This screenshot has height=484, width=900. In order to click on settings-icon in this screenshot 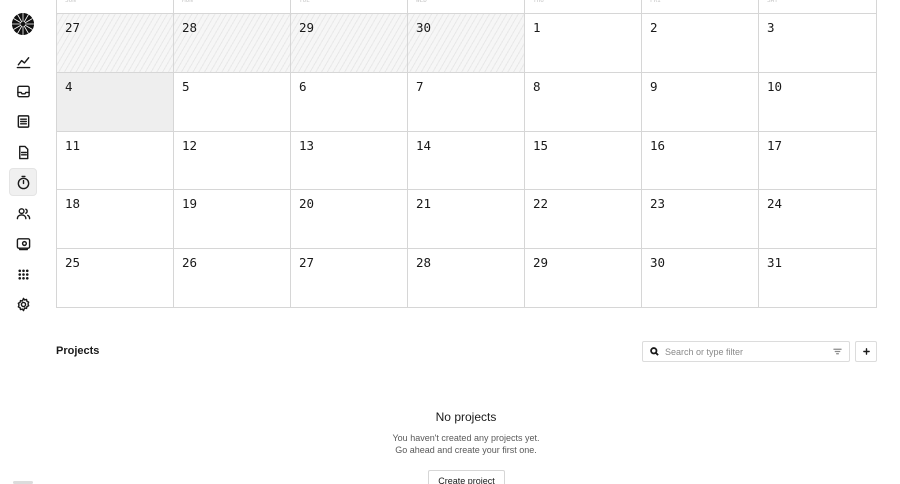, I will do `click(23, 304)`.